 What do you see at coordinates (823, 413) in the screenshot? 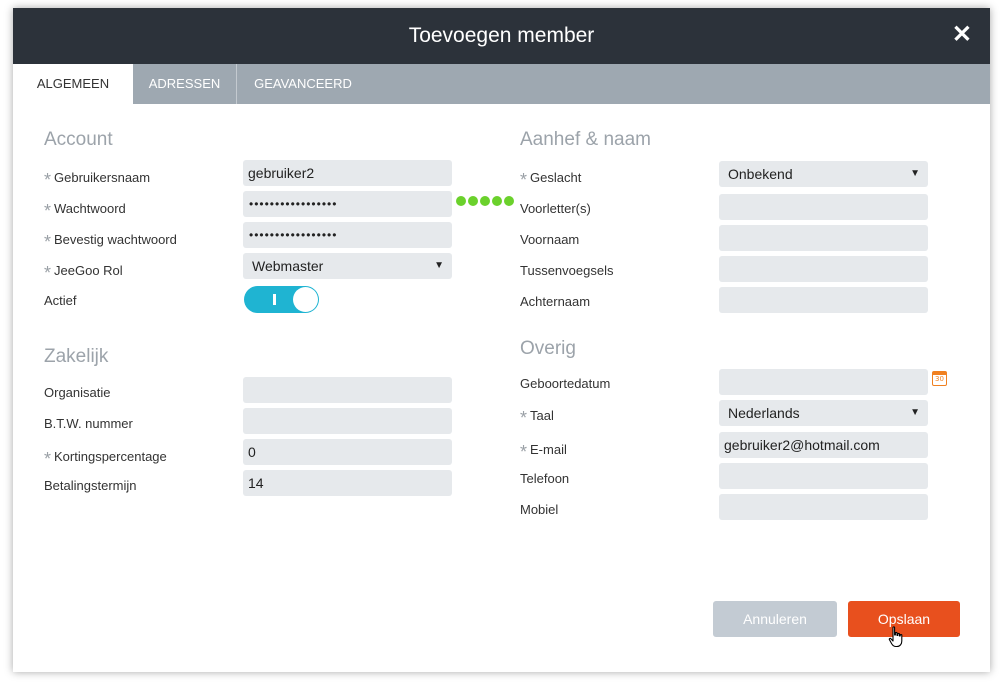
I see `language-select: Nederlands ▼` at bounding box center [823, 413].